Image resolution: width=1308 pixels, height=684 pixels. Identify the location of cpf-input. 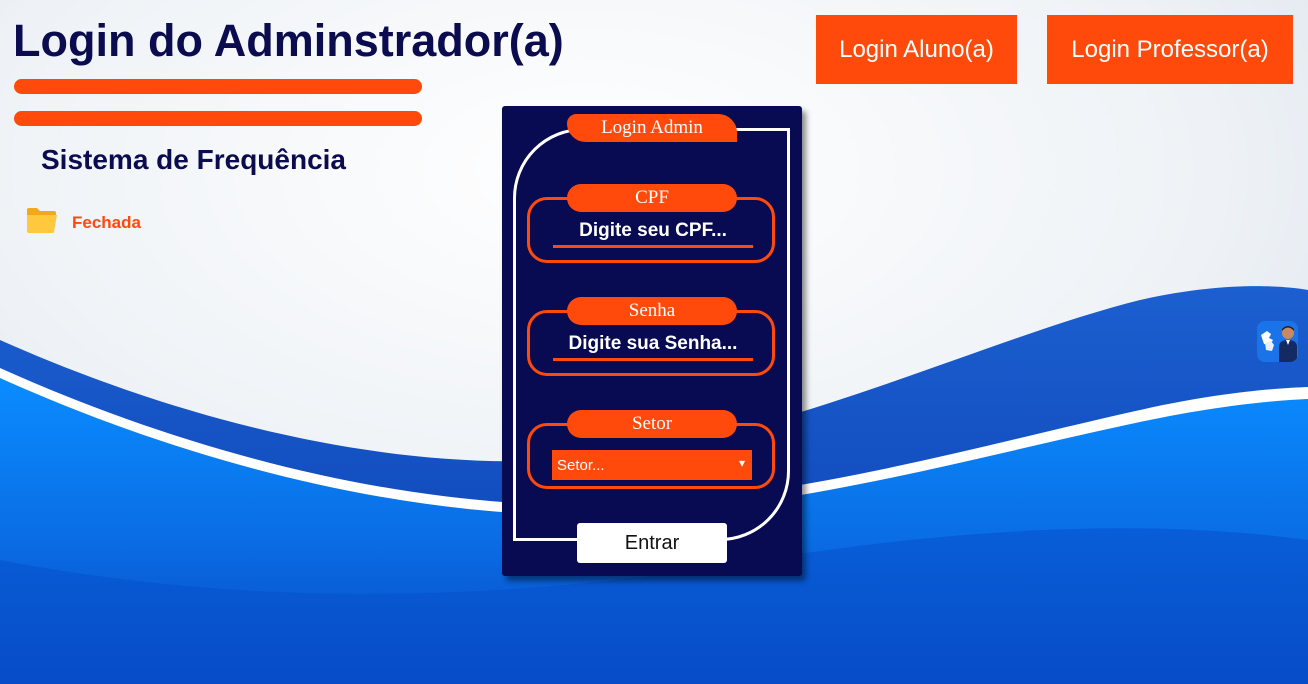
(653, 232).